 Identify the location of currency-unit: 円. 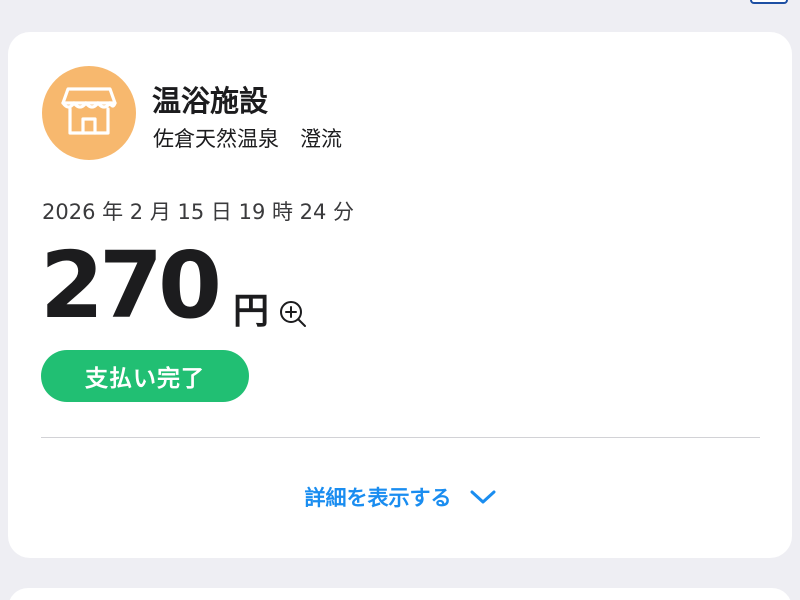
(251, 311).